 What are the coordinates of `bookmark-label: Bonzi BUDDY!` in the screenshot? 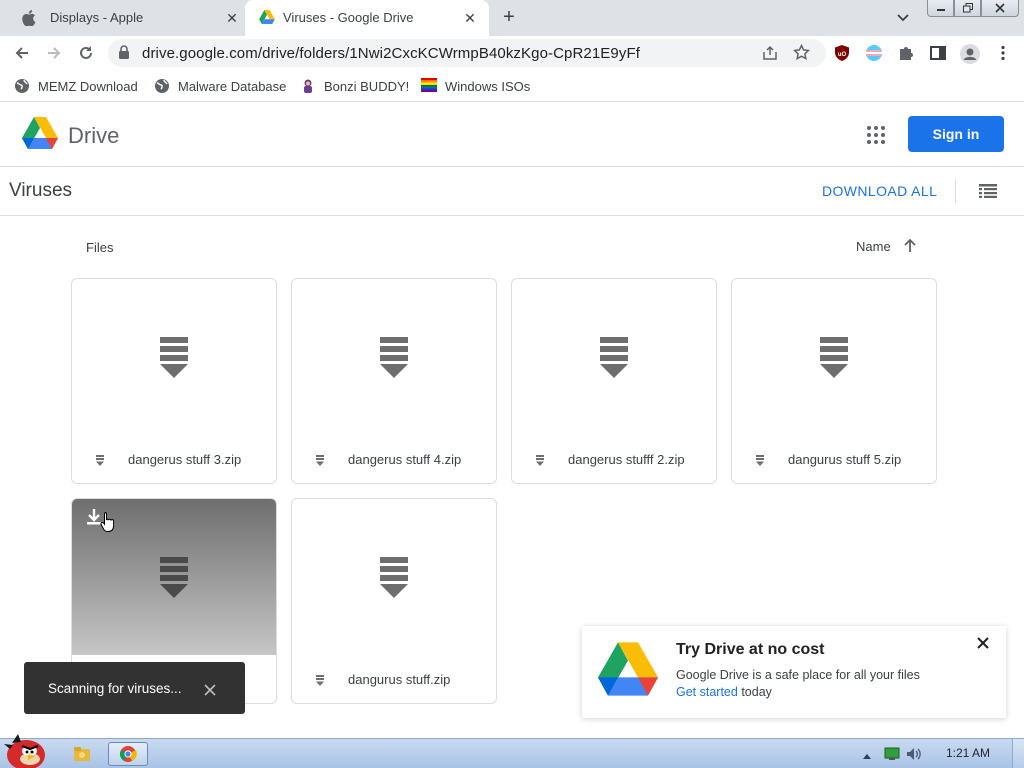 It's located at (367, 86).